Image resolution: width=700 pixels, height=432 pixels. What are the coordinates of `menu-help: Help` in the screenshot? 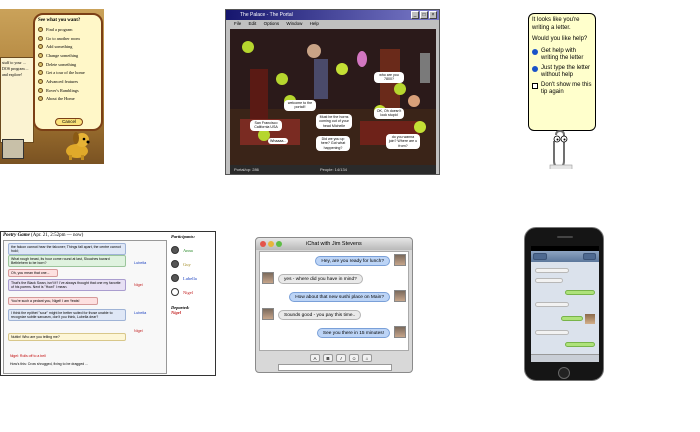 It's located at (314, 23).